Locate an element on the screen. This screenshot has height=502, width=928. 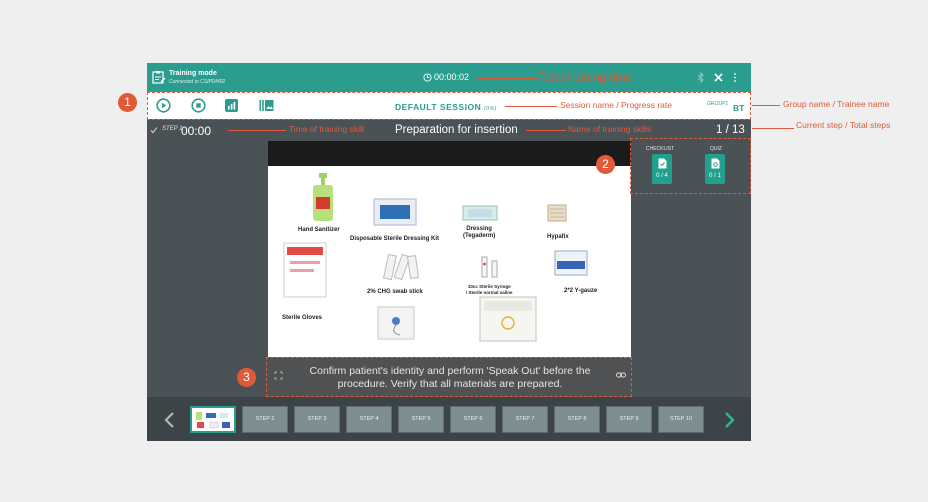
step-thumb-label: STEP 2 is located at coordinates (265, 419).